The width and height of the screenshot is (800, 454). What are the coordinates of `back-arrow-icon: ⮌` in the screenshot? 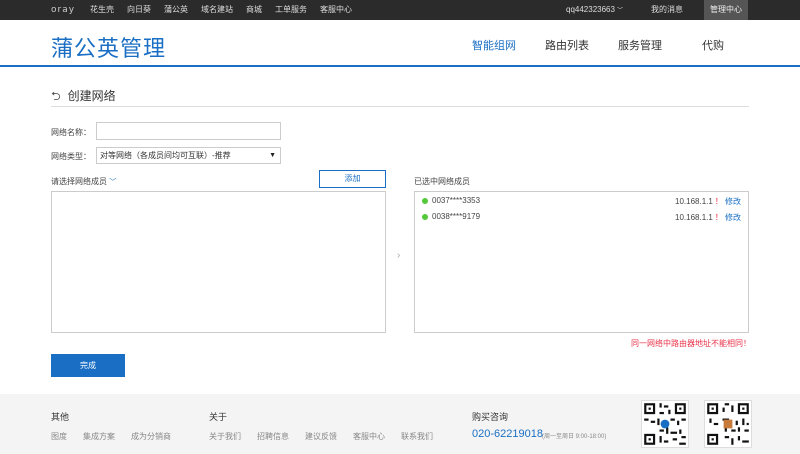 It's located at (56, 96).